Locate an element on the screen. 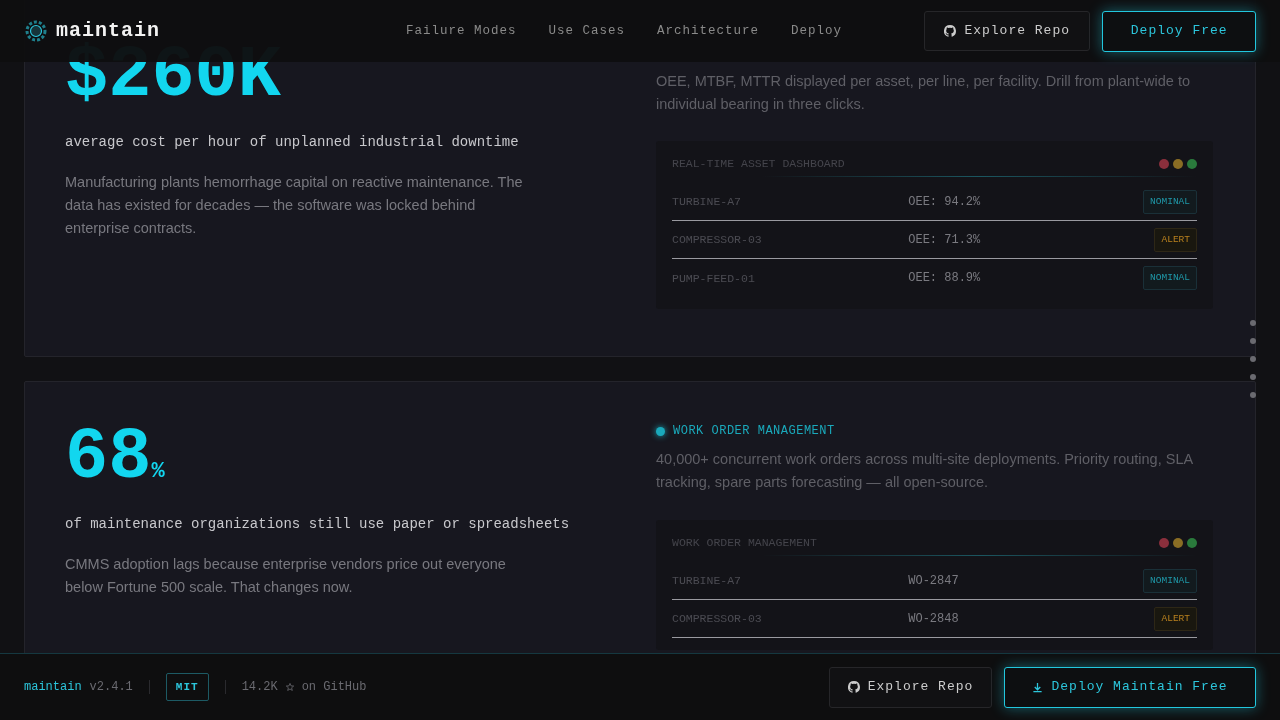 The image size is (1280, 720). metric-value: WO-2847 is located at coordinates (934, 581).